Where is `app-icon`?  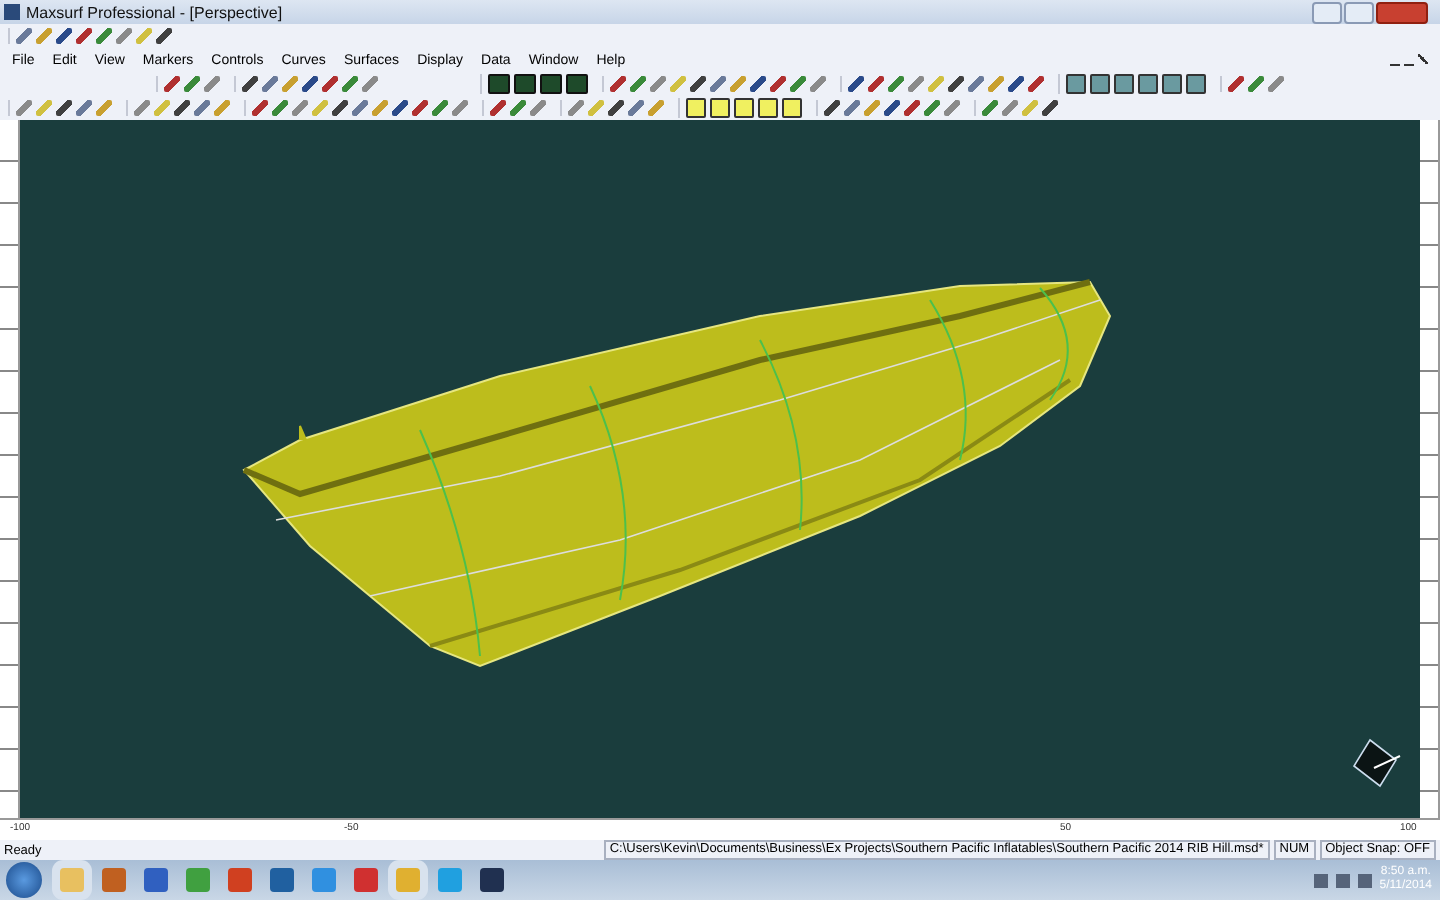 app-icon is located at coordinates (12, 12).